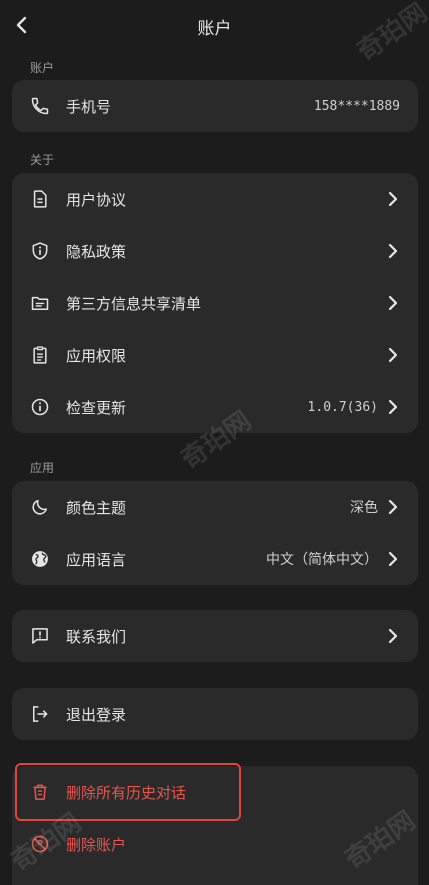 The height and width of the screenshot is (885, 429). What do you see at coordinates (342, 407) in the screenshot?
I see `version-value: 1.0.7(36)` at bounding box center [342, 407].